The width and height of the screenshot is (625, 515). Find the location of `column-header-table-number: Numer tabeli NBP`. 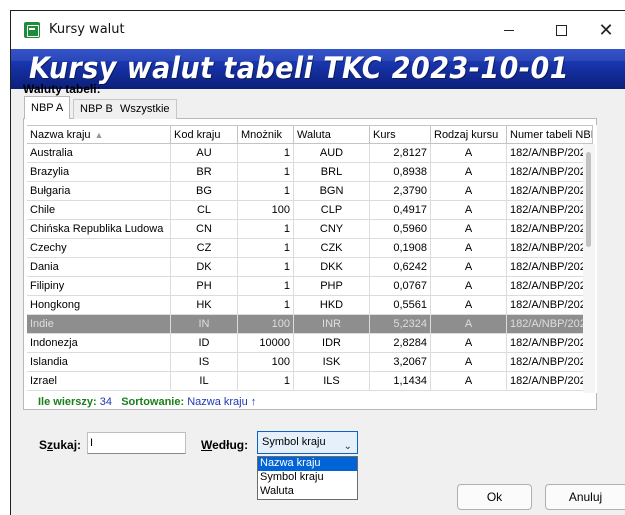

column-header-table-number: Numer tabeli NBP is located at coordinates (550, 134).